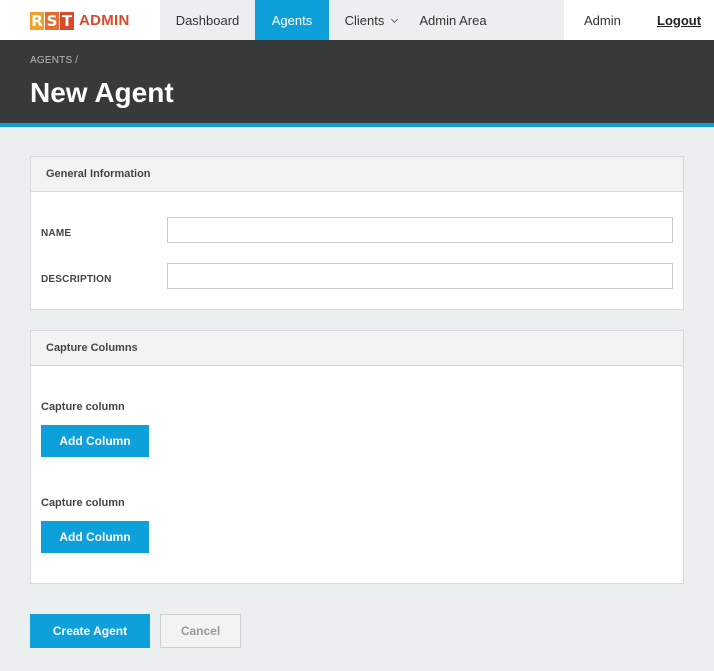  Describe the element at coordinates (102, 92) in the screenshot. I see `page-title: New Agent` at that location.